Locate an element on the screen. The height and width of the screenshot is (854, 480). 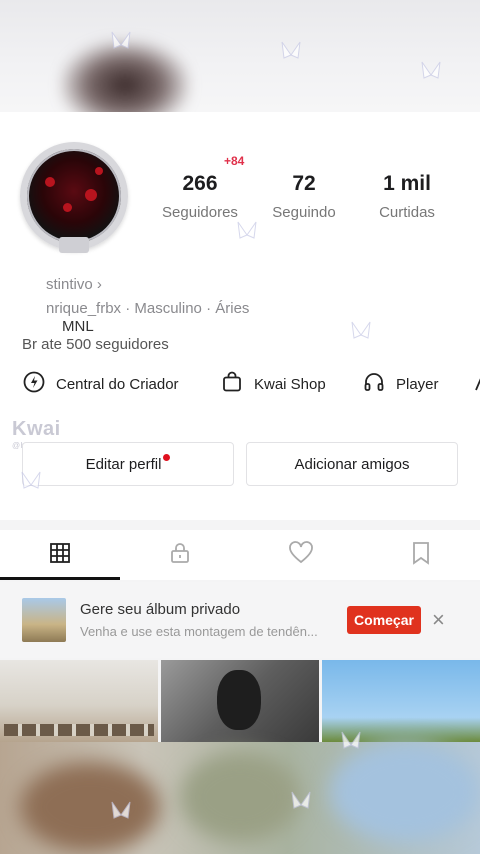
grid-icon is located at coordinates (60, 555).